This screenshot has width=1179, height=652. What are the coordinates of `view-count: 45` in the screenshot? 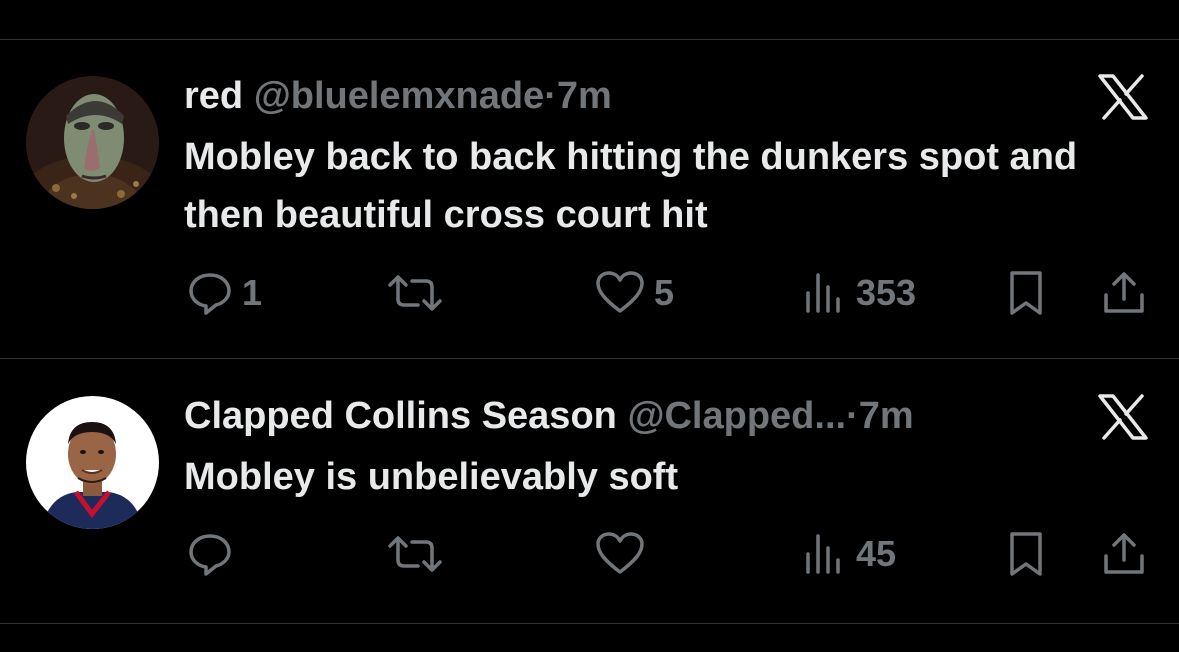 It's located at (876, 553).